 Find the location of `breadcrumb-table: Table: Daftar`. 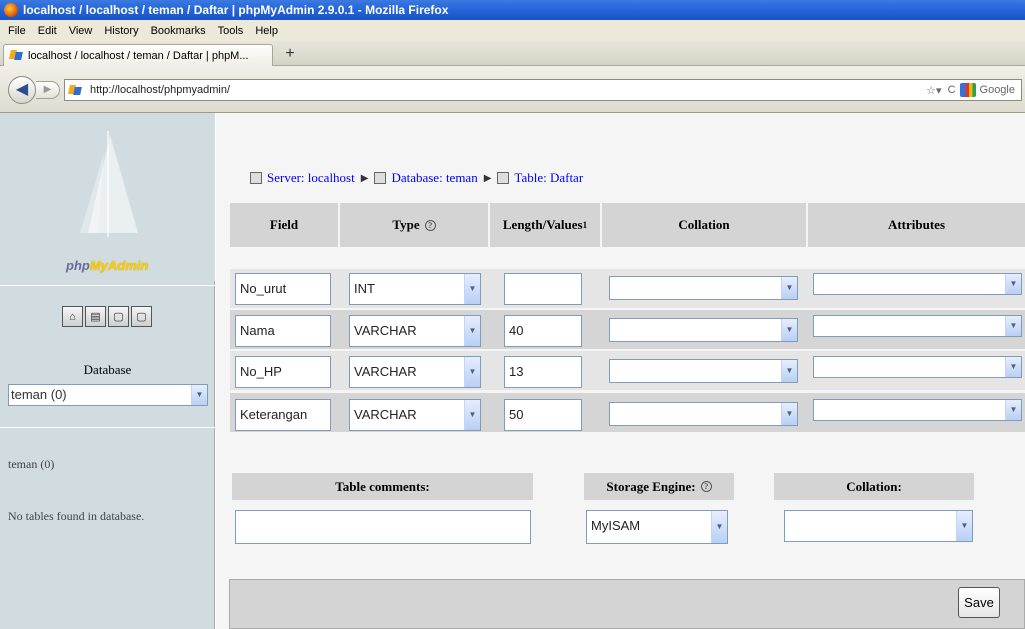

breadcrumb-table: Table: Daftar is located at coordinates (548, 178).